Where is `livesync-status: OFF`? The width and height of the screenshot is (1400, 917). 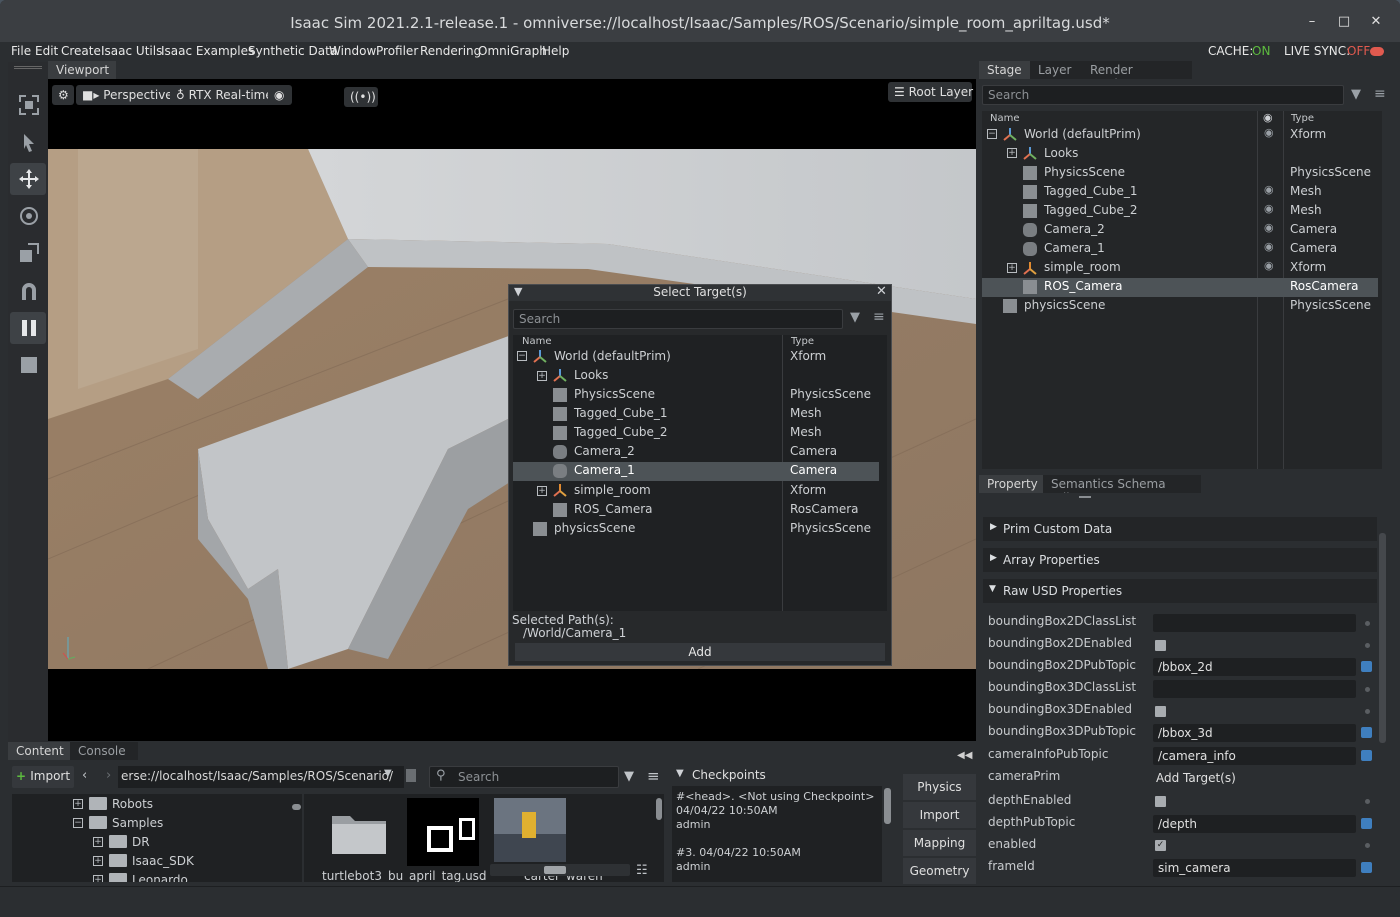
livesync-status: OFF is located at coordinates (1358, 51).